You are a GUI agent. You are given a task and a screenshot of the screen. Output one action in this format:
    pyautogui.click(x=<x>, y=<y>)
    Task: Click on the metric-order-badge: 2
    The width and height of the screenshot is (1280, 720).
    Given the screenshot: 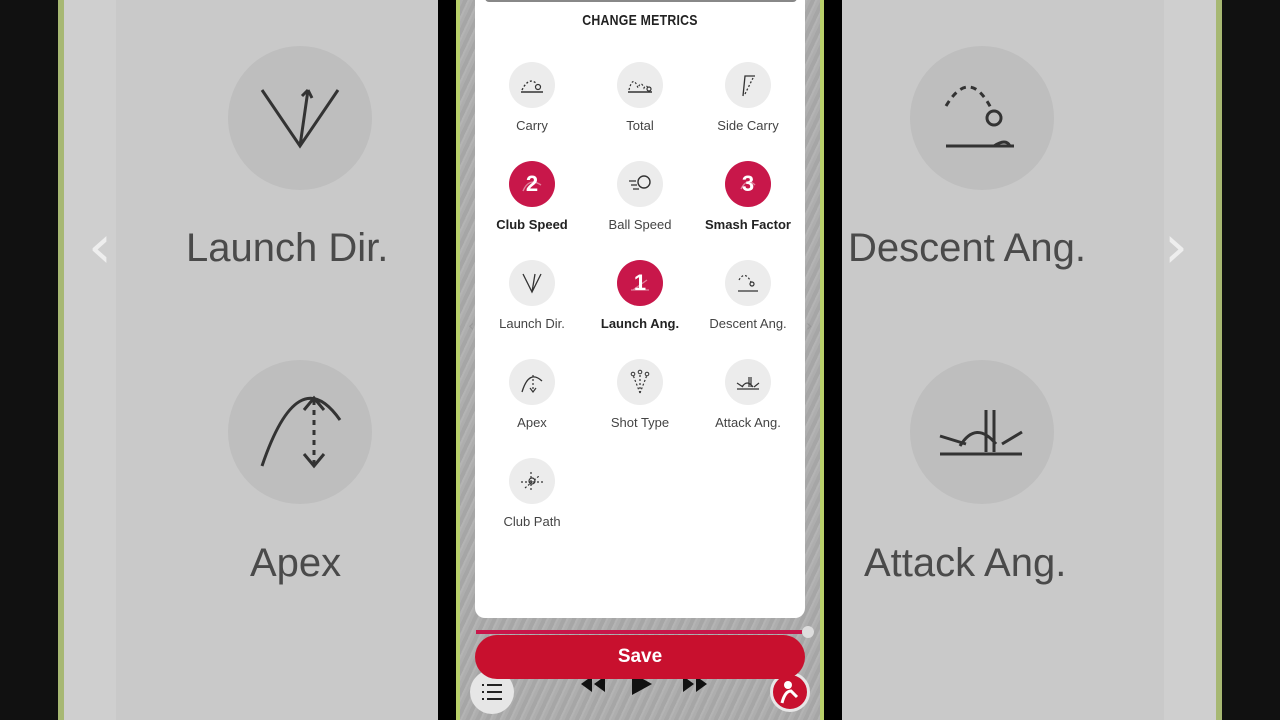 What is the action you would take?
    pyautogui.click(x=532, y=183)
    